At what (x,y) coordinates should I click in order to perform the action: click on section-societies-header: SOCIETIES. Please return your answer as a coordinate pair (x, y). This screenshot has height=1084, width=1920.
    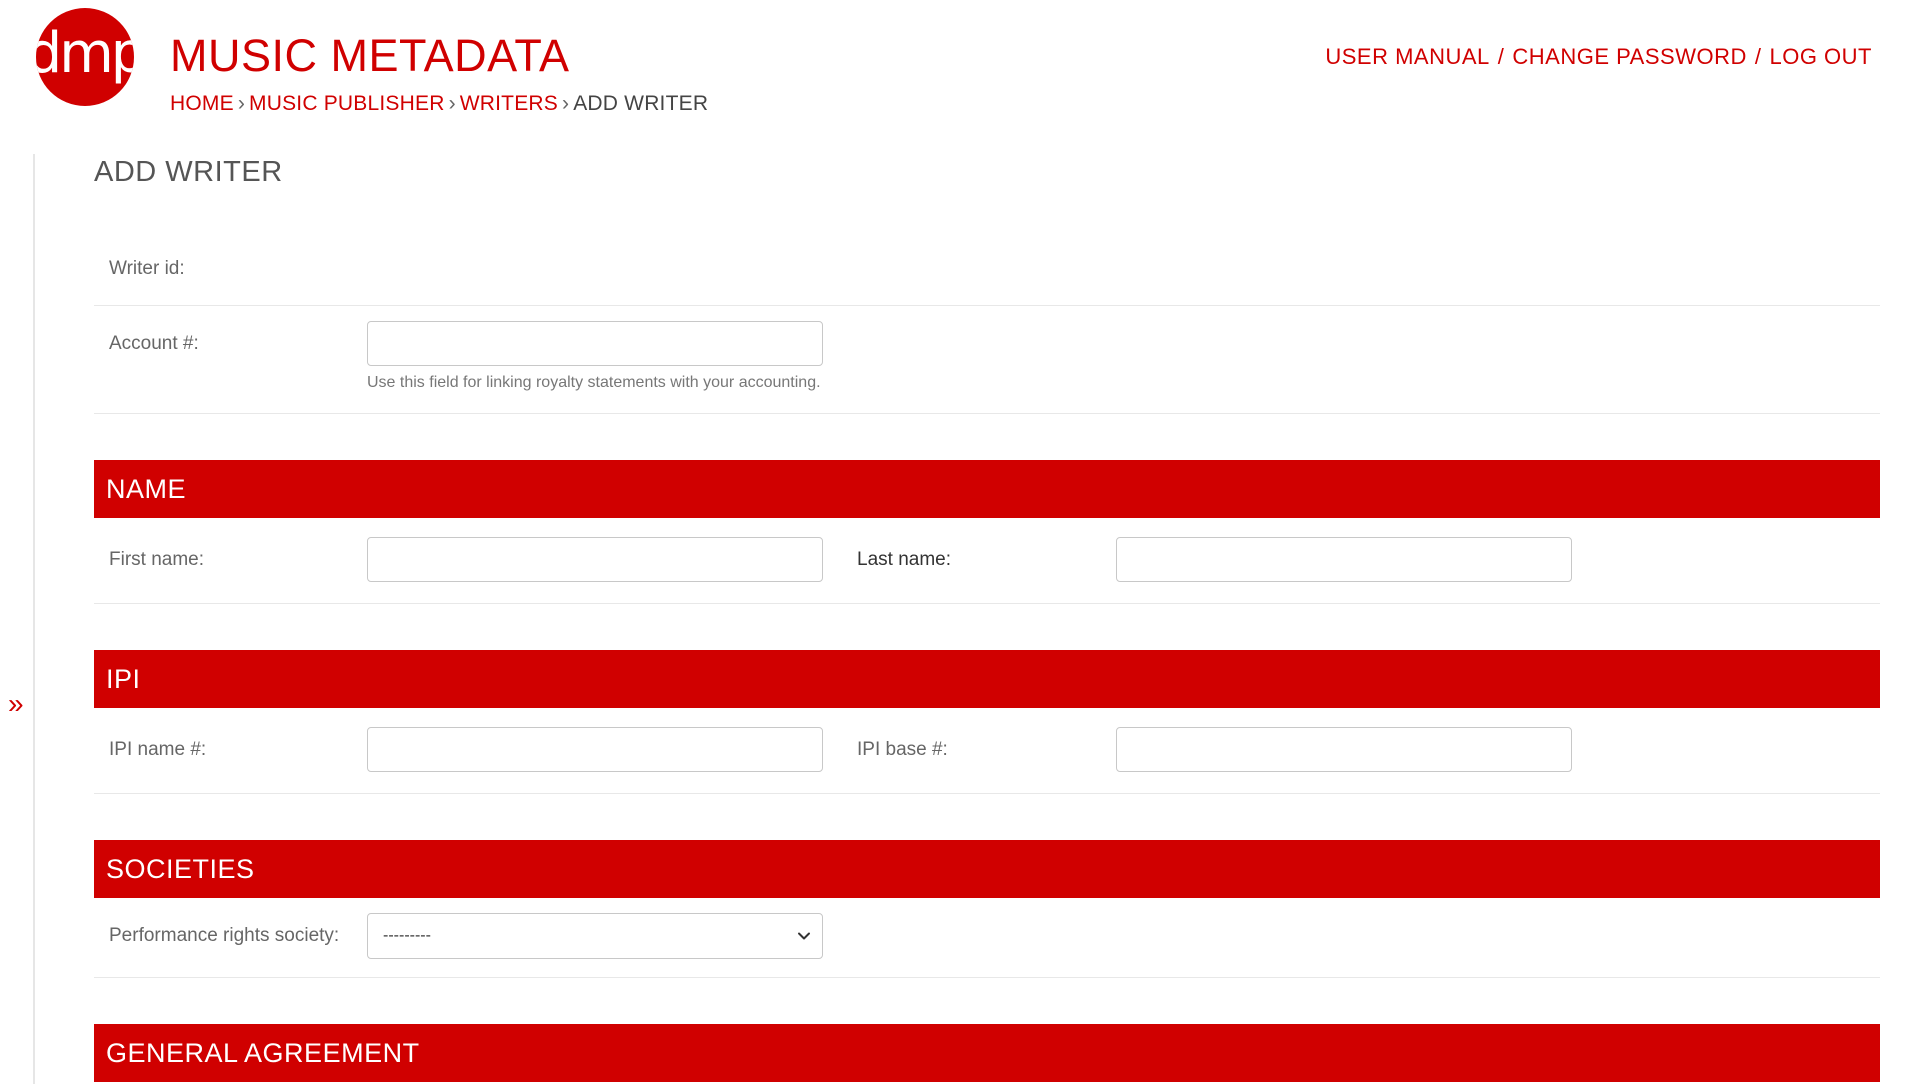
    Looking at the image, I should click on (987, 869).